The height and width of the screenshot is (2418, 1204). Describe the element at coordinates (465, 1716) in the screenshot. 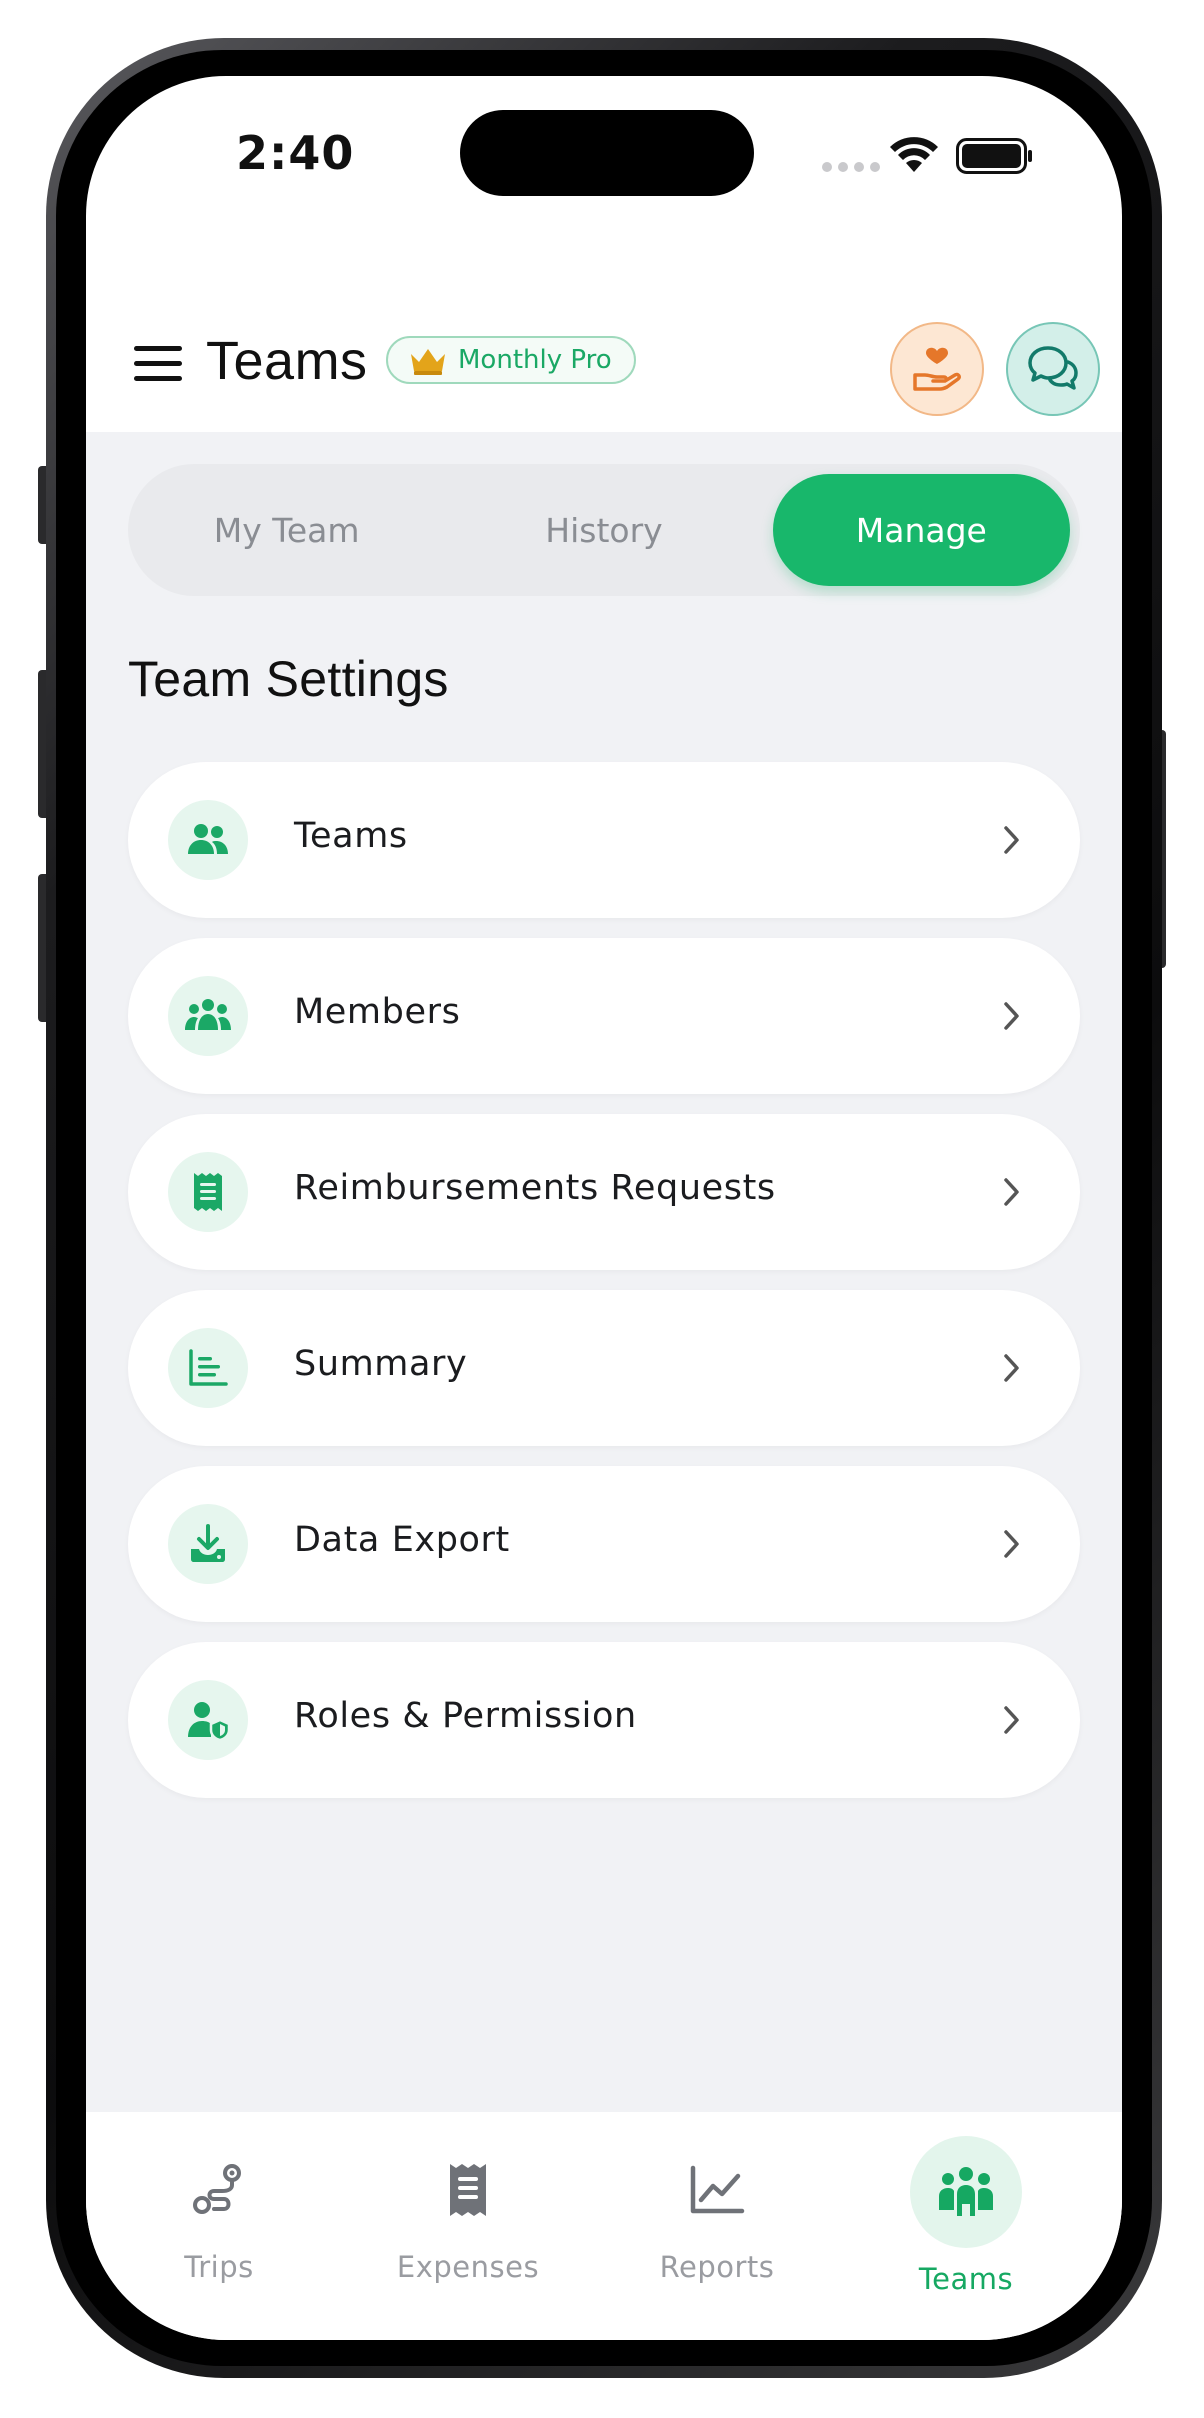

I see `settings-item-label: Roles & Permission` at that location.